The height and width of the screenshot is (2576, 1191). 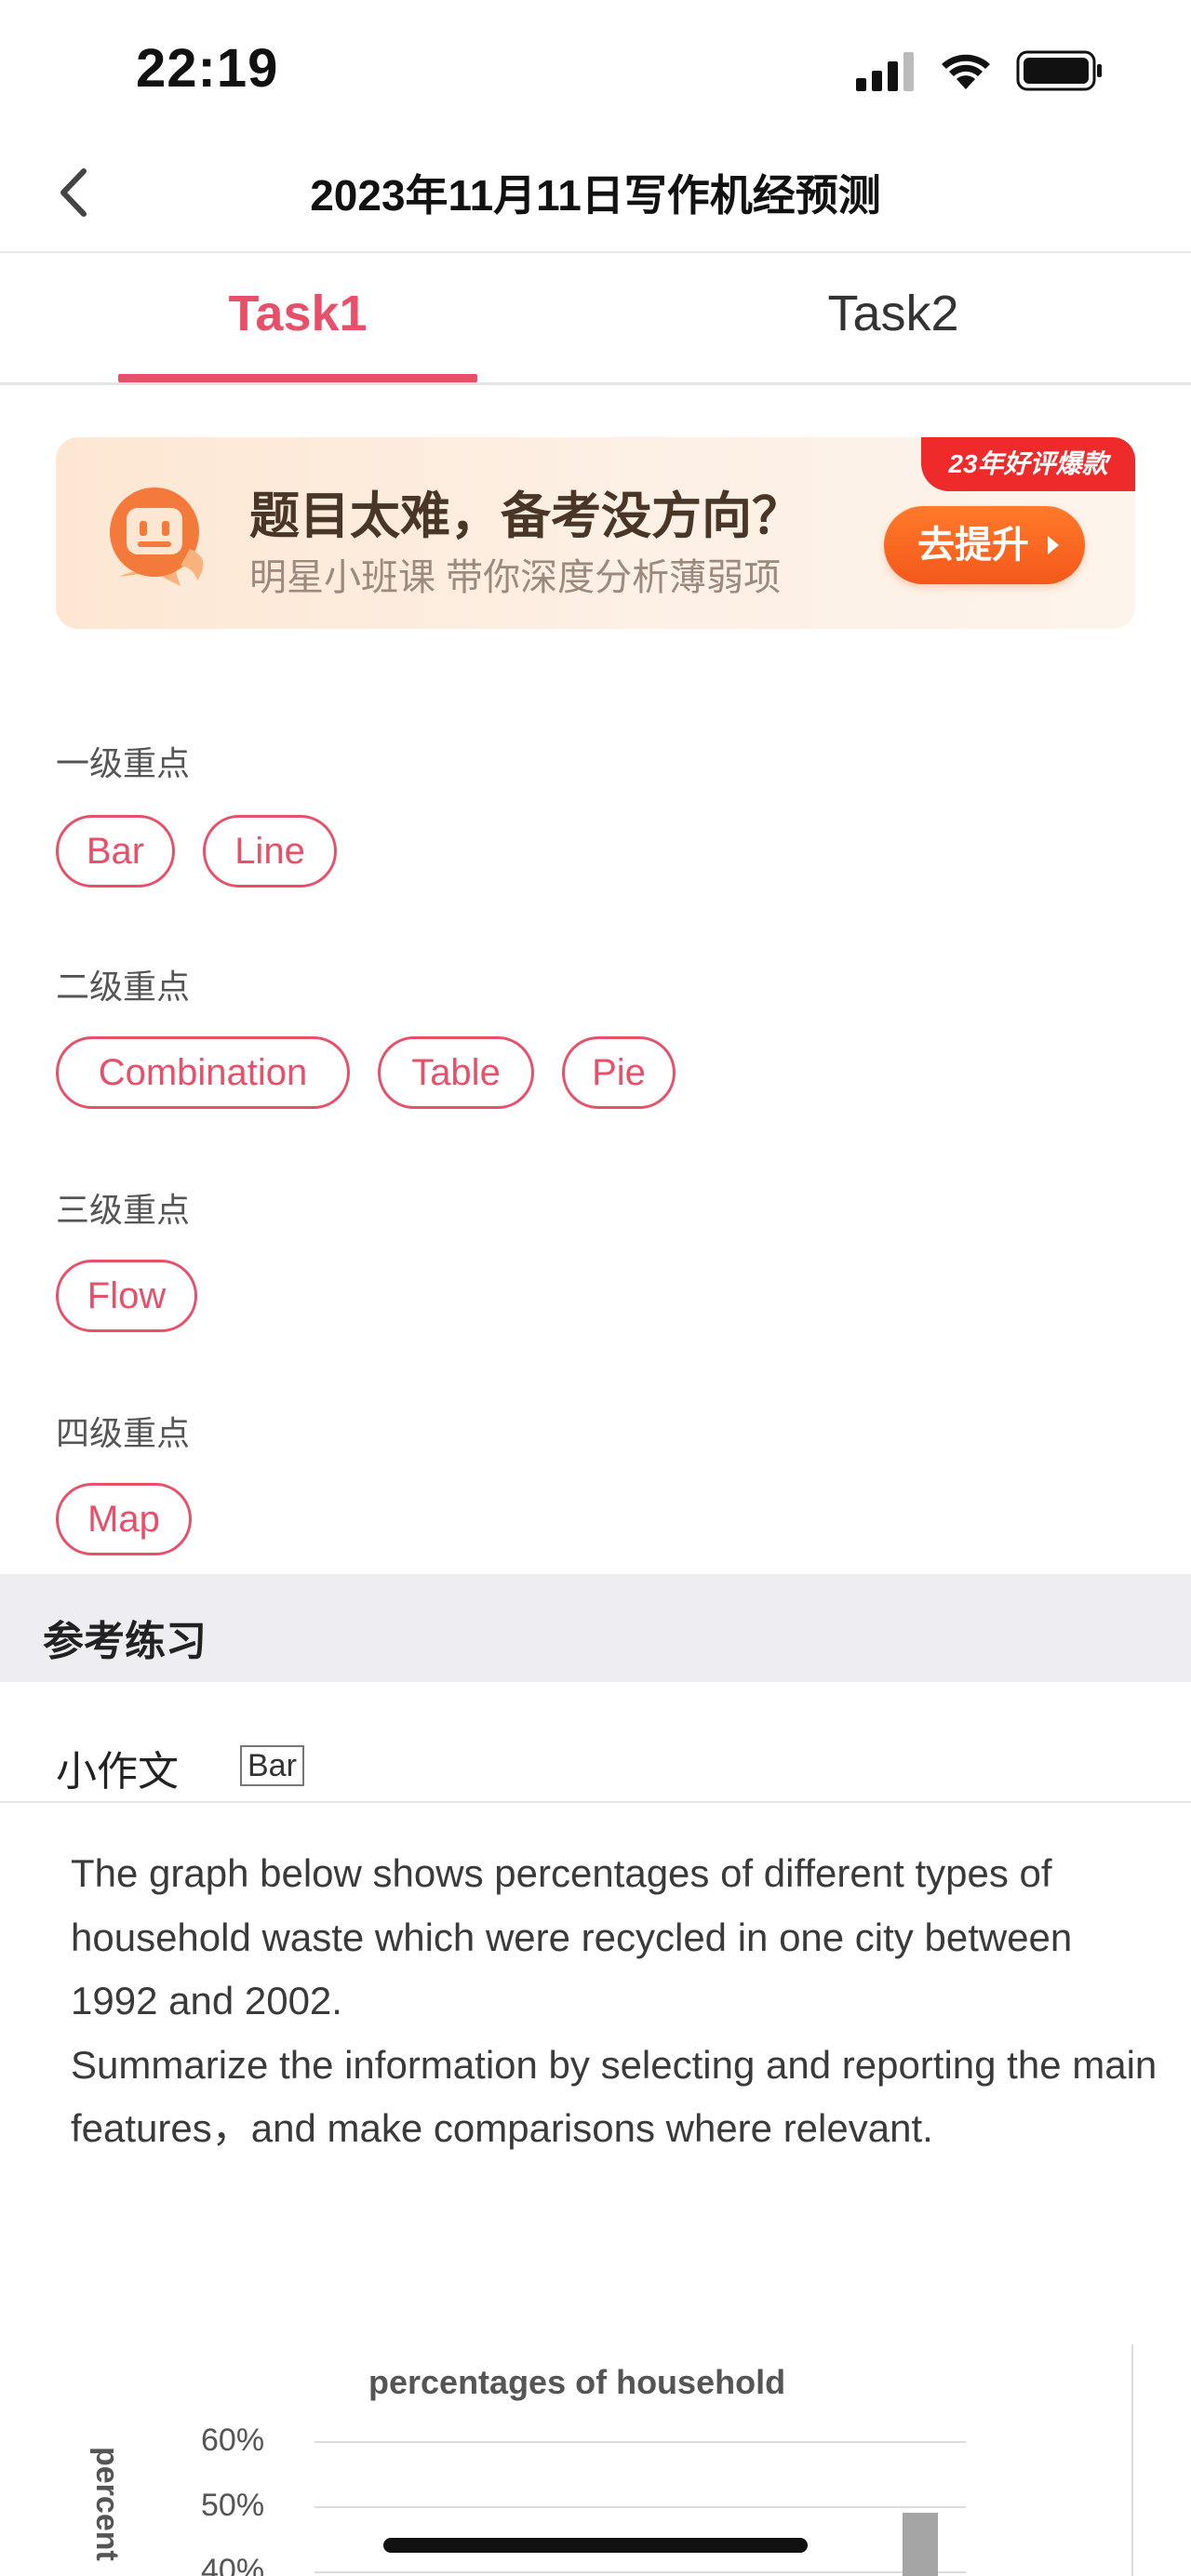 What do you see at coordinates (123, 987) in the screenshot?
I see `level-2-label: 二级重点` at bounding box center [123, 987].